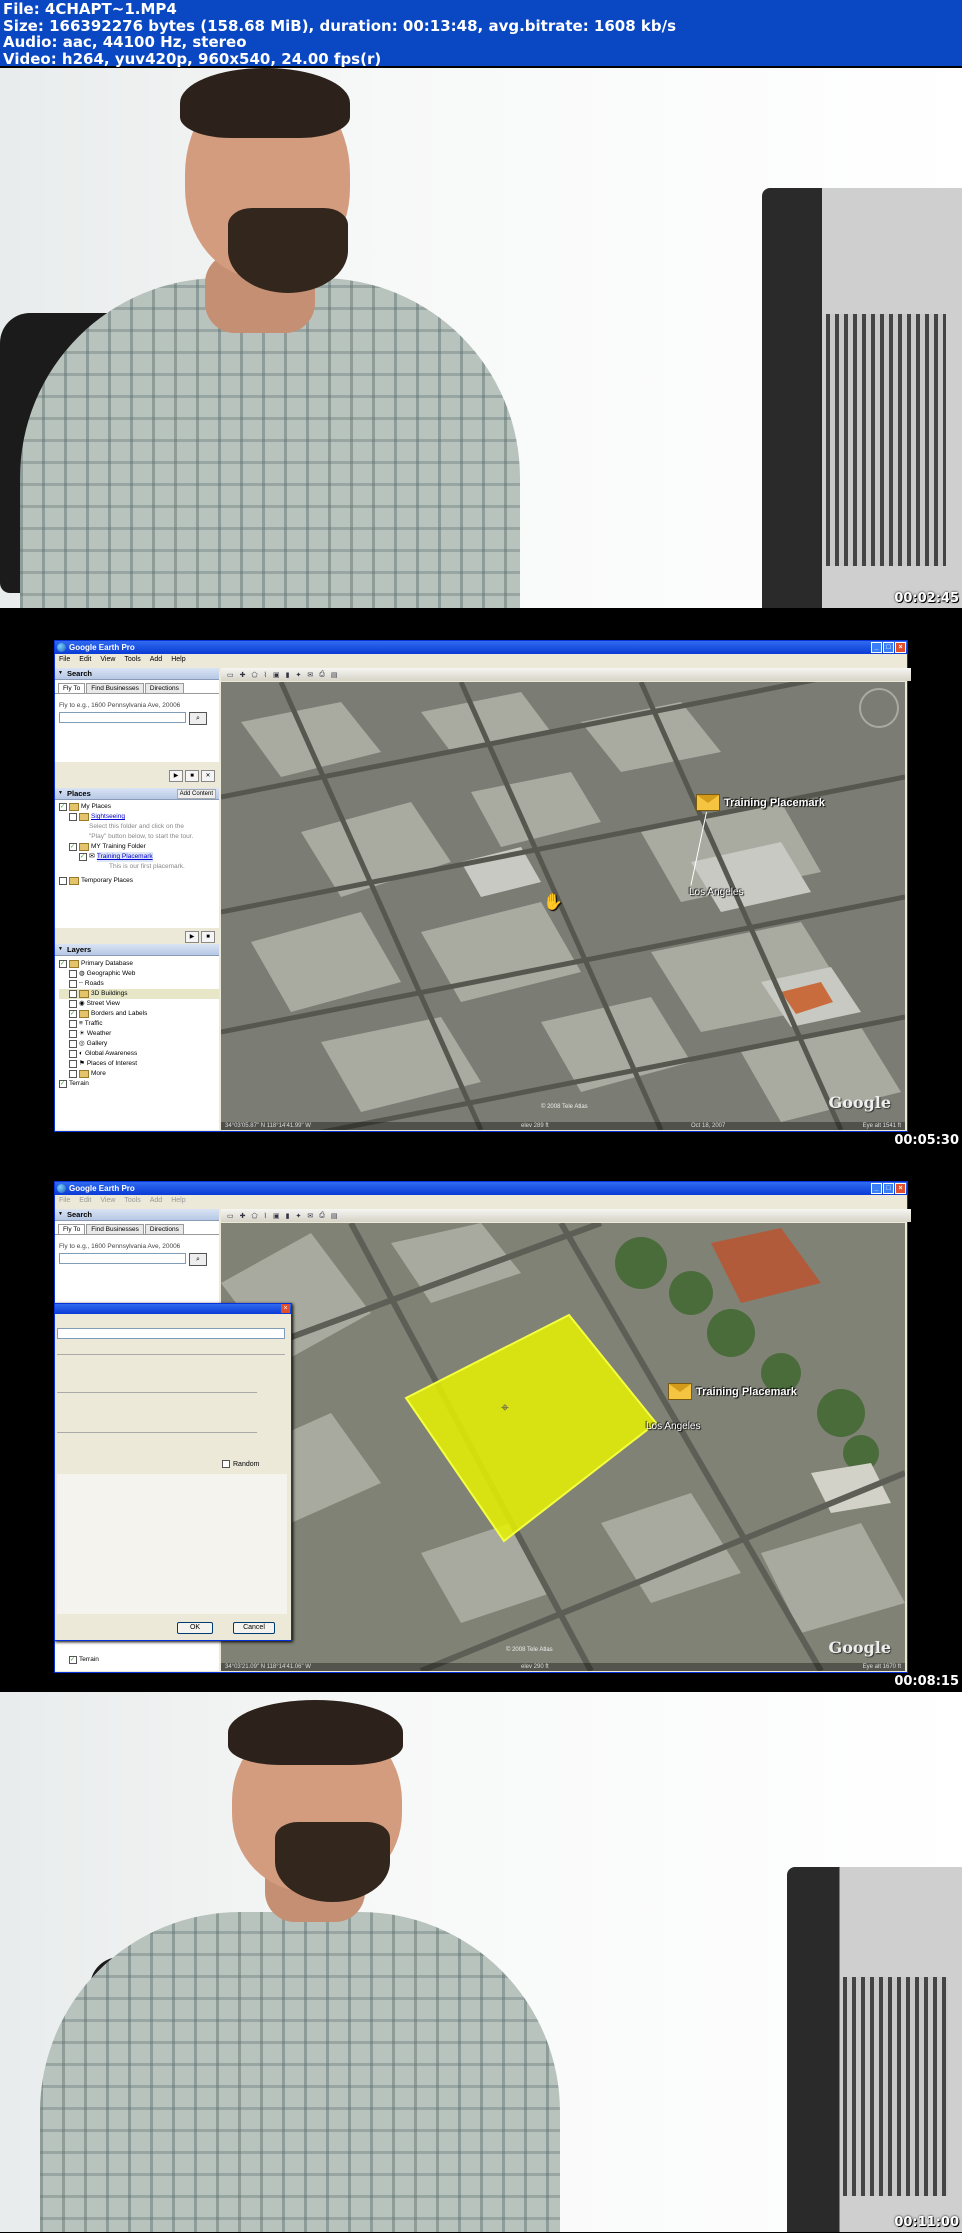  What do you see at coordinates (139, 1064) in the screenshot?
I see `layer-places-of-interest: ⚑ Places of Interest` at bounding box center [139, 1064].